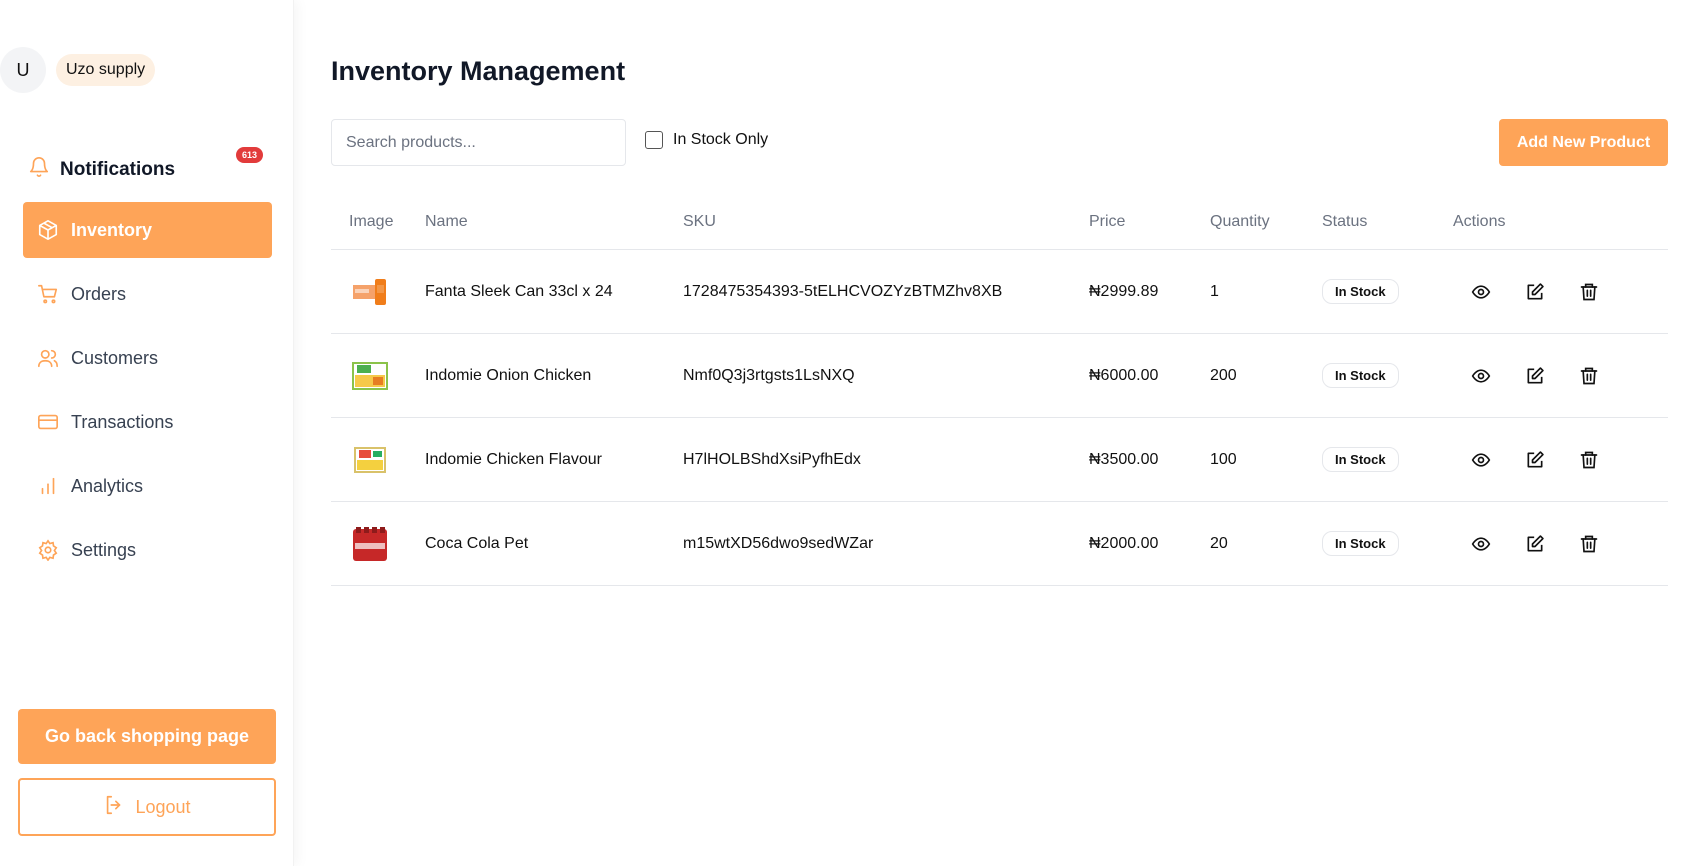 This screenshot has height=866, width=1693. What do you see at coordinates (1345, 221) in the screenshot?
I see `column-header-status: Status` at bounding box center [1345, 221].